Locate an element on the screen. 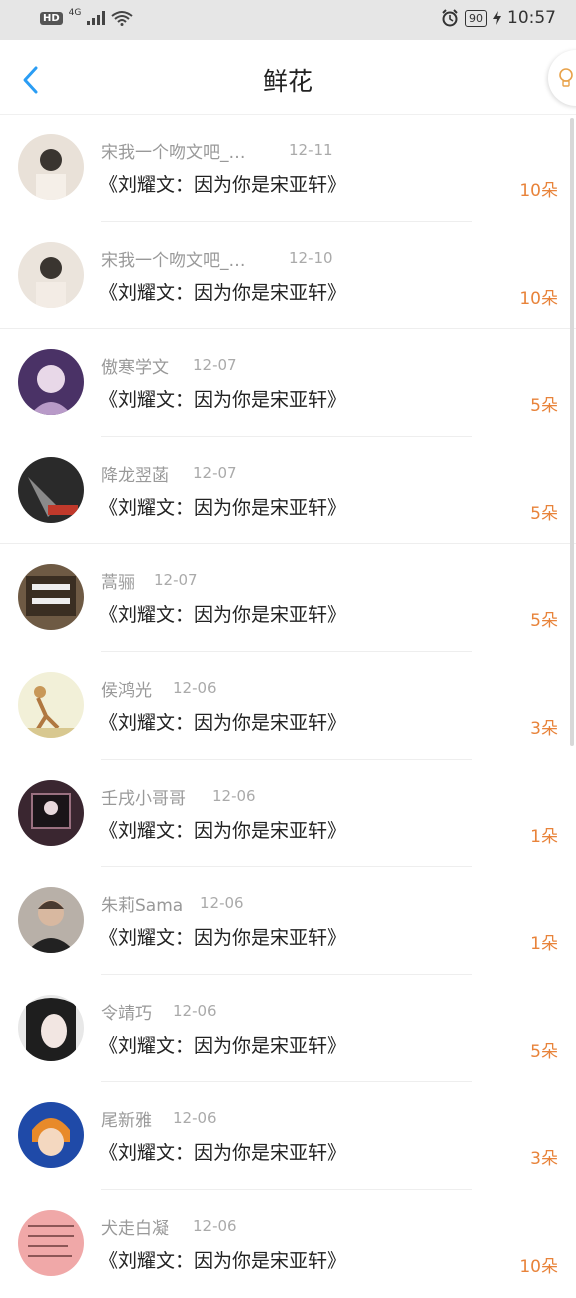 This screenshot has width=576, height=1298. user-name: 傲寒学文 is located at coordinates (135, 368).